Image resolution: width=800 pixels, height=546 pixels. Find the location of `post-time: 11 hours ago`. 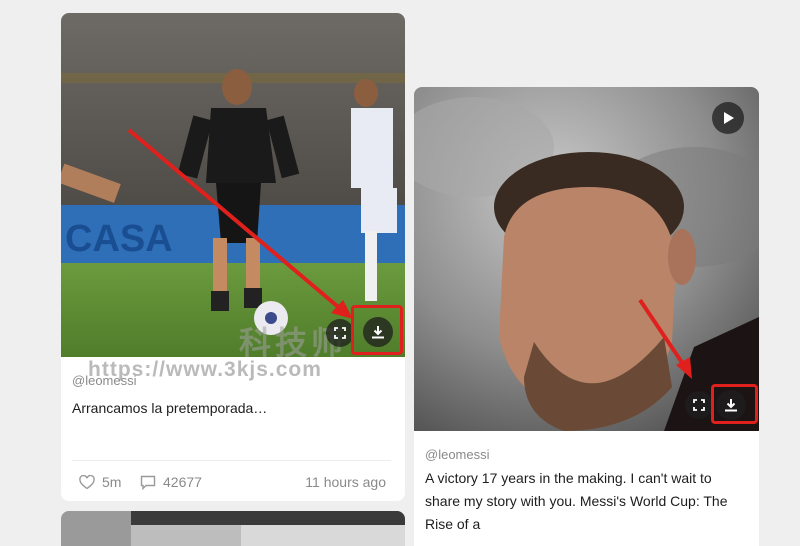

post-time: 11 hours ago is located at coordinates (345, 482).